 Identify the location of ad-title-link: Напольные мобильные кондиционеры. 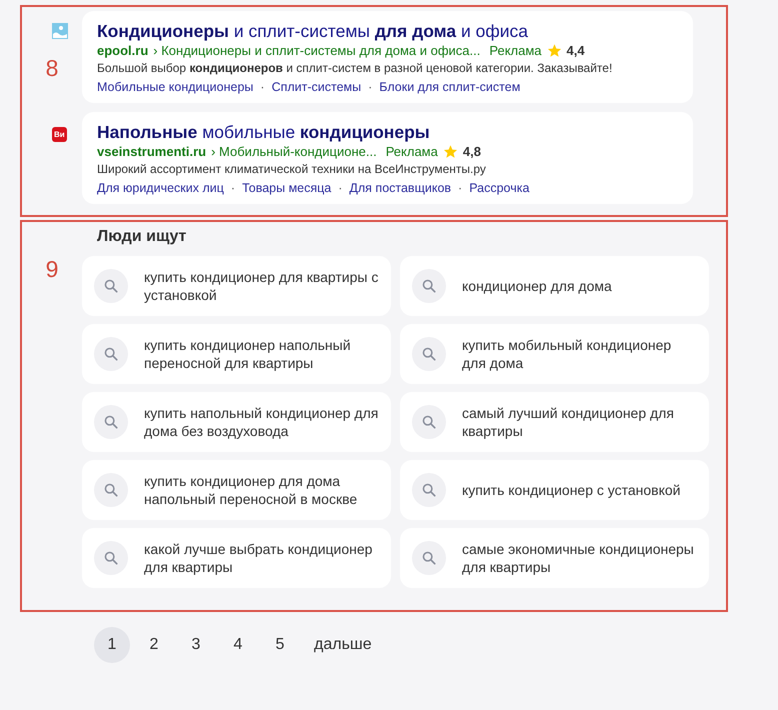
(387, 132).